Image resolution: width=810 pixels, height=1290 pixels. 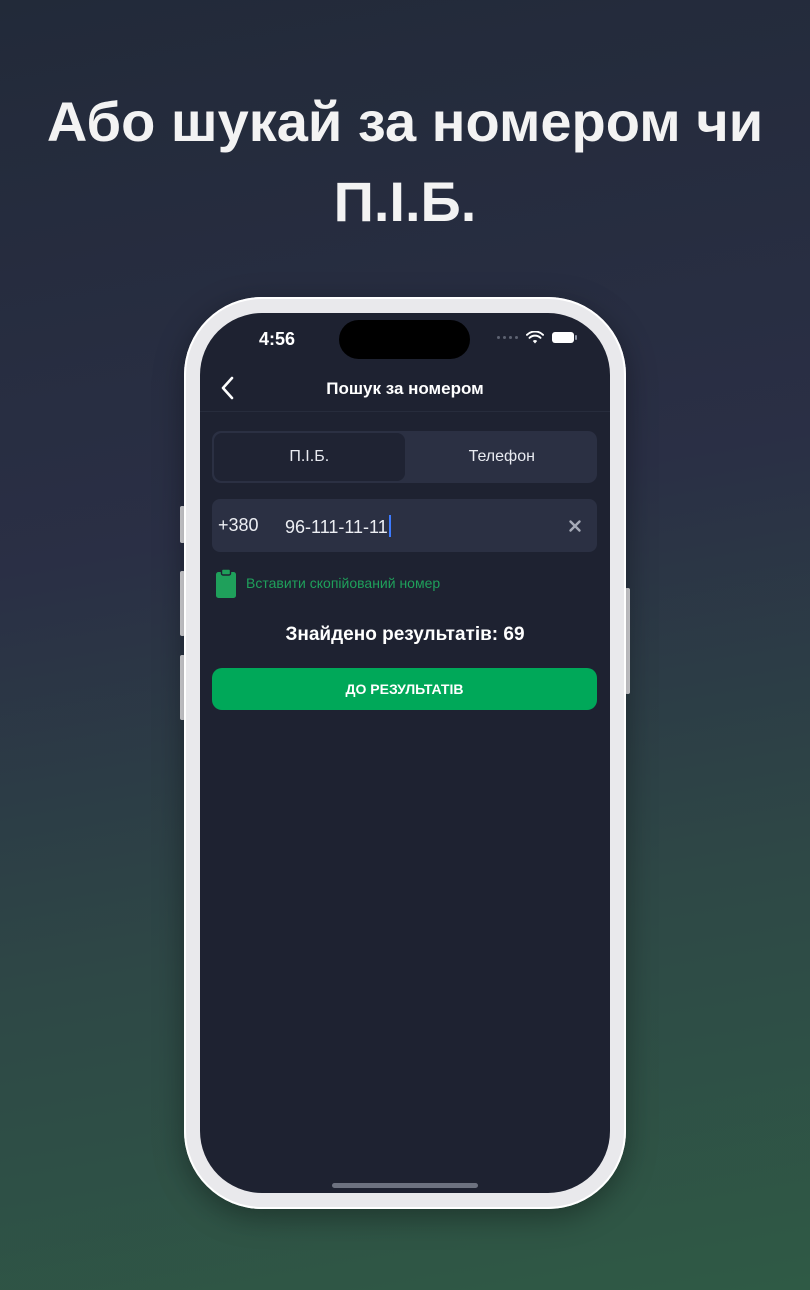 I want to click on text-caret, so click(x=389, y=526).